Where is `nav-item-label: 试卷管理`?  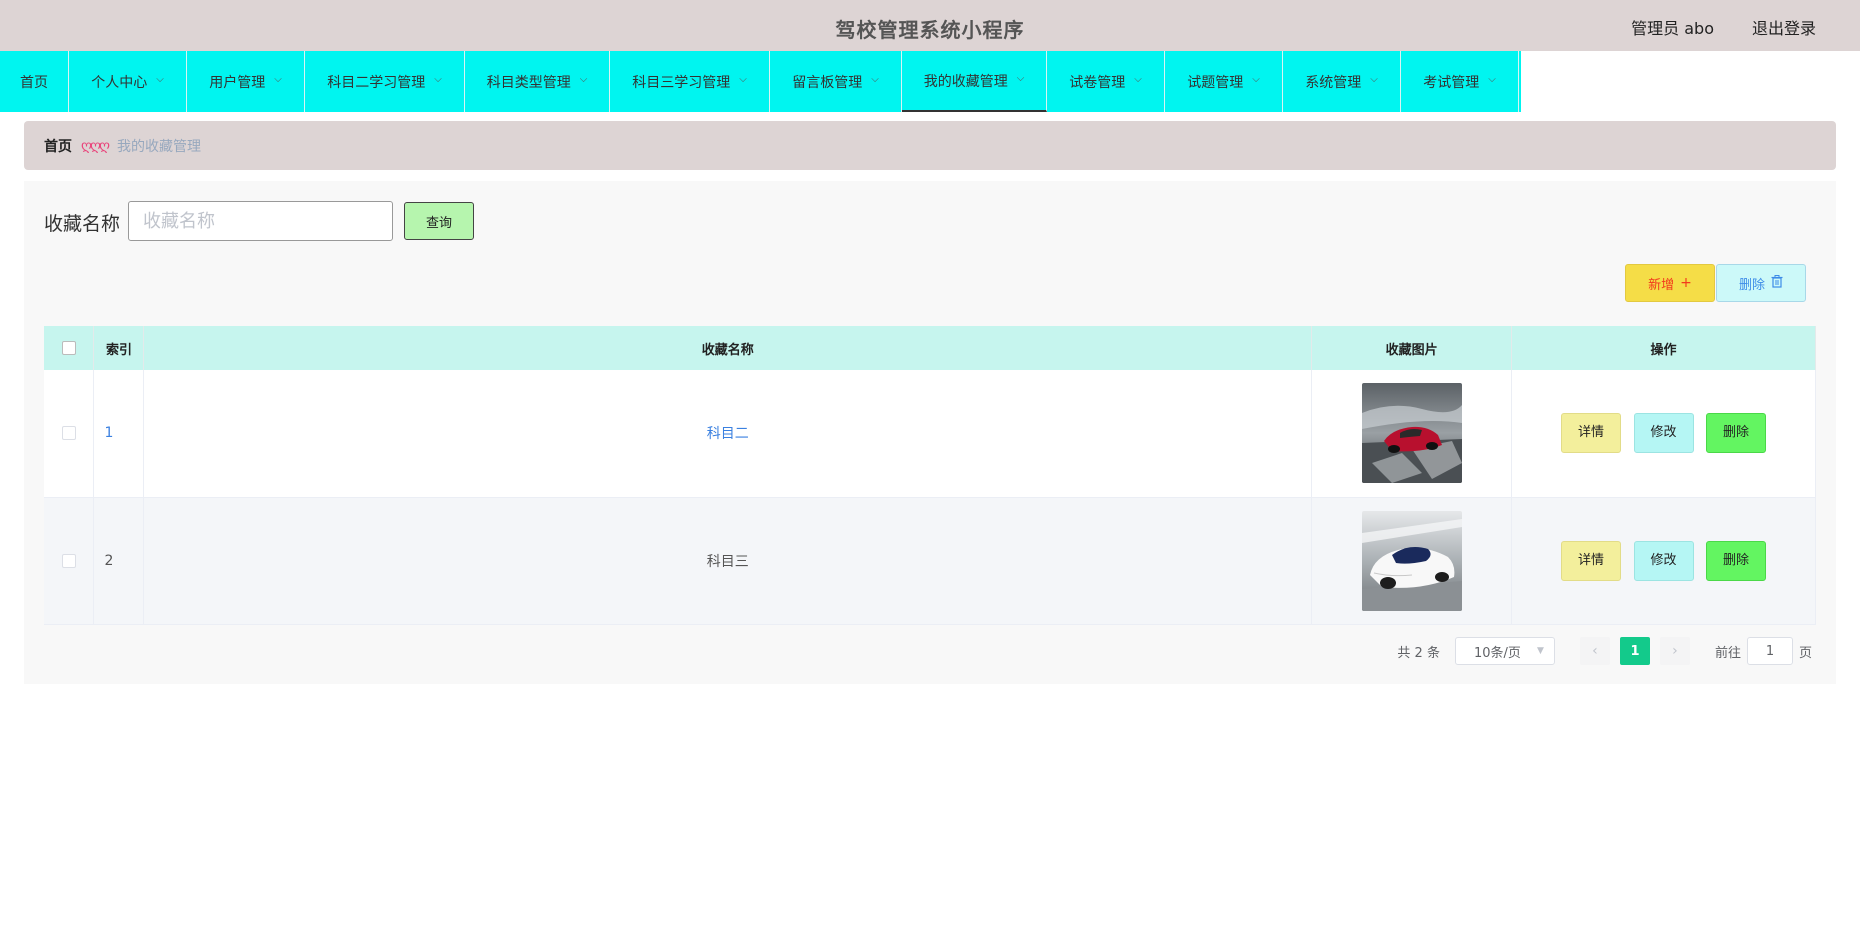
nav-item-label: 试卷管理 is located at coordinates (1097, 82).